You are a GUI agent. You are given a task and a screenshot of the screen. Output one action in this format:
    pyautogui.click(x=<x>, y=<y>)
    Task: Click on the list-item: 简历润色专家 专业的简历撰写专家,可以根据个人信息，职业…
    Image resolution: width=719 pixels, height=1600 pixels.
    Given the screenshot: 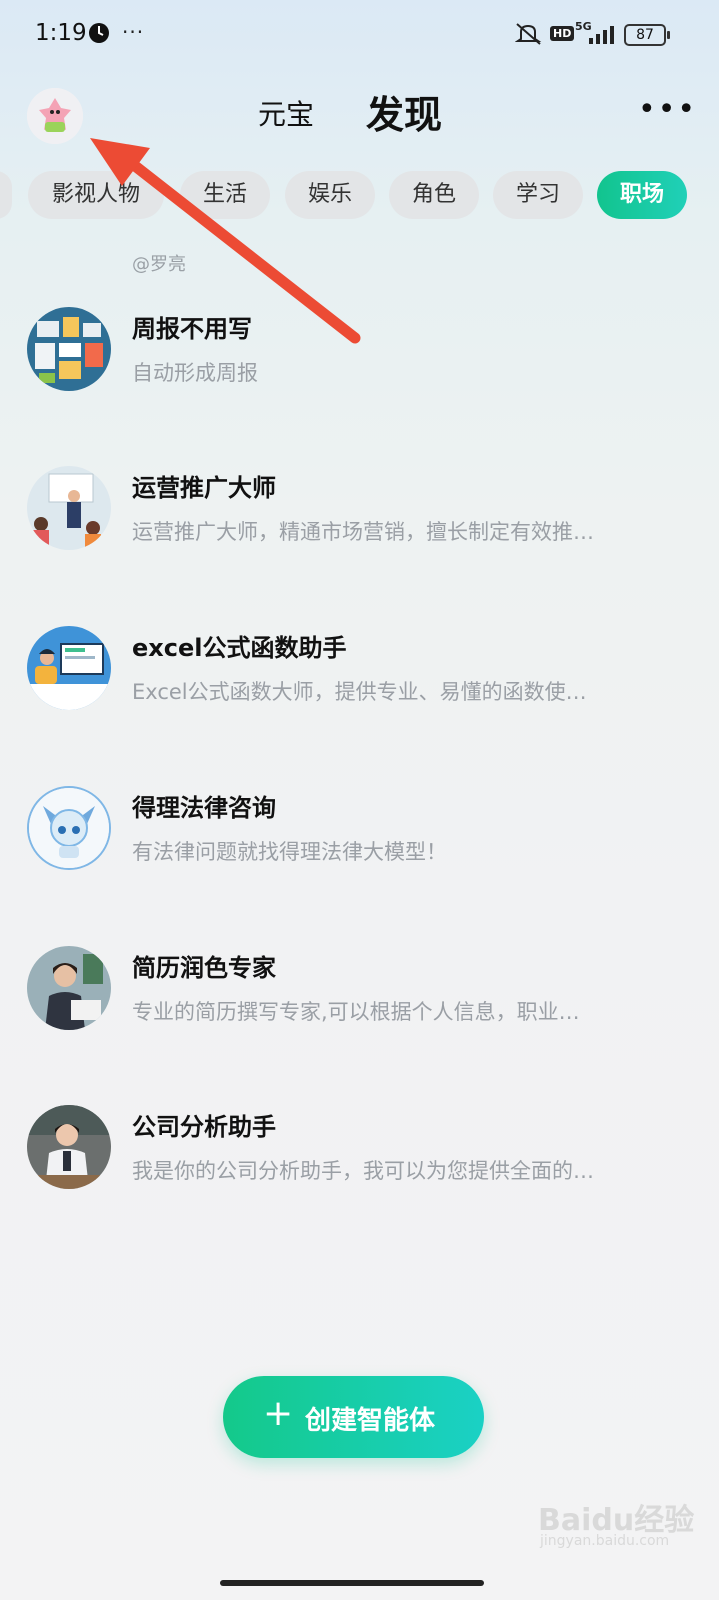 What is the action you would take?
    pyautogui.click(x=359, y=1001)
    